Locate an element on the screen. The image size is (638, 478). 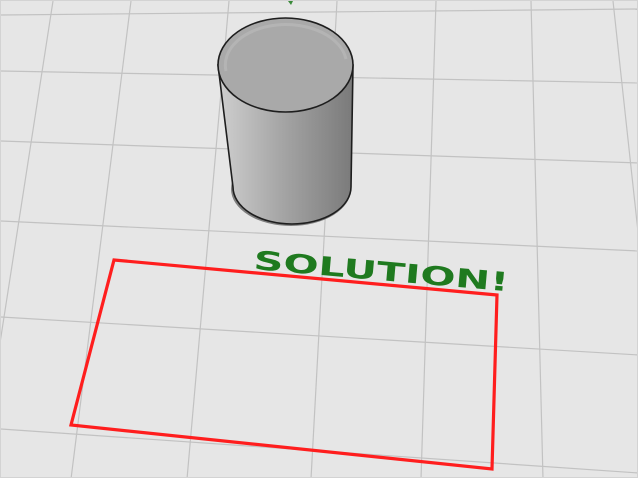
text-object-label: SOLUTION! is located at coordinates (381, 272).